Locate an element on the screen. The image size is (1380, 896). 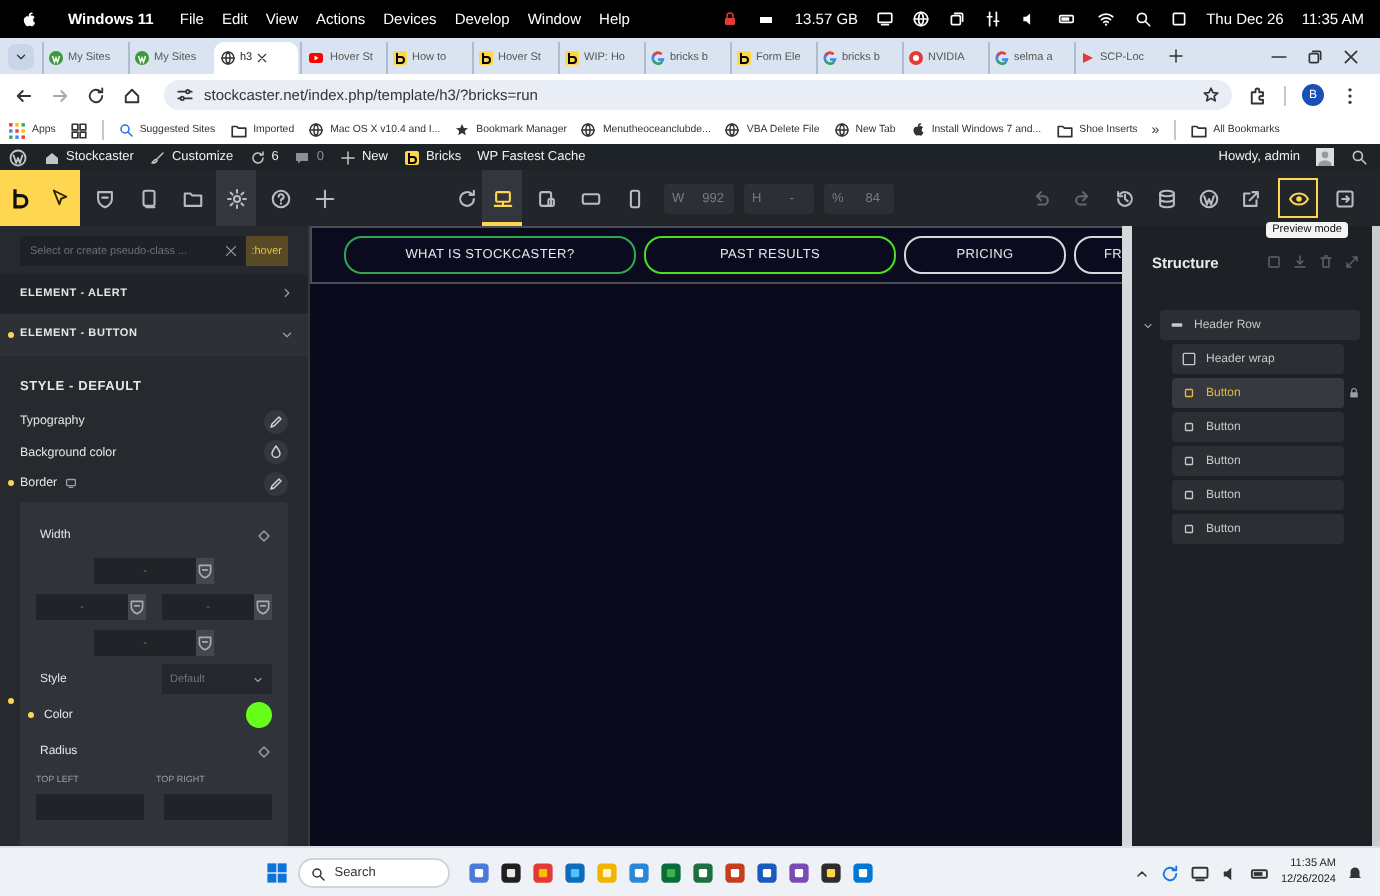
chevron-up-icon is located at coordinates (1142, 873).